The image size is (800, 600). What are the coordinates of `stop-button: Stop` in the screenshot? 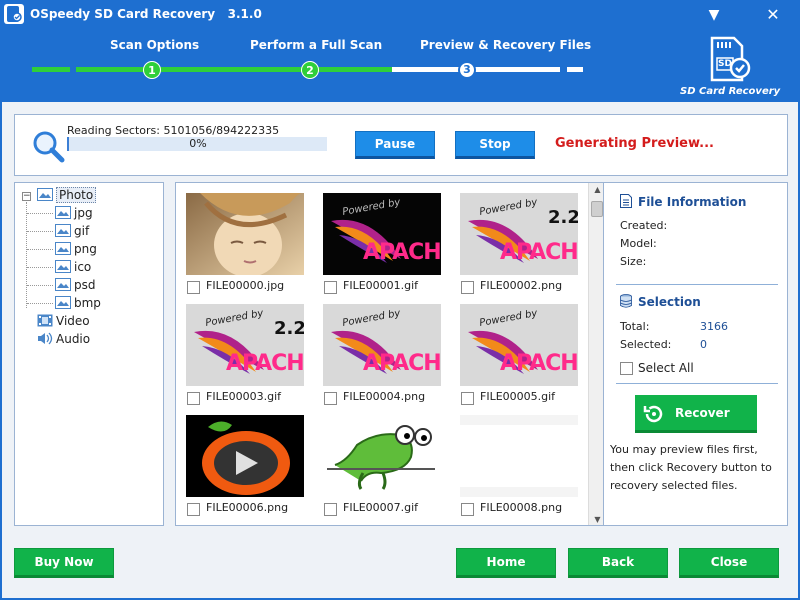 It's located at (495, 145).